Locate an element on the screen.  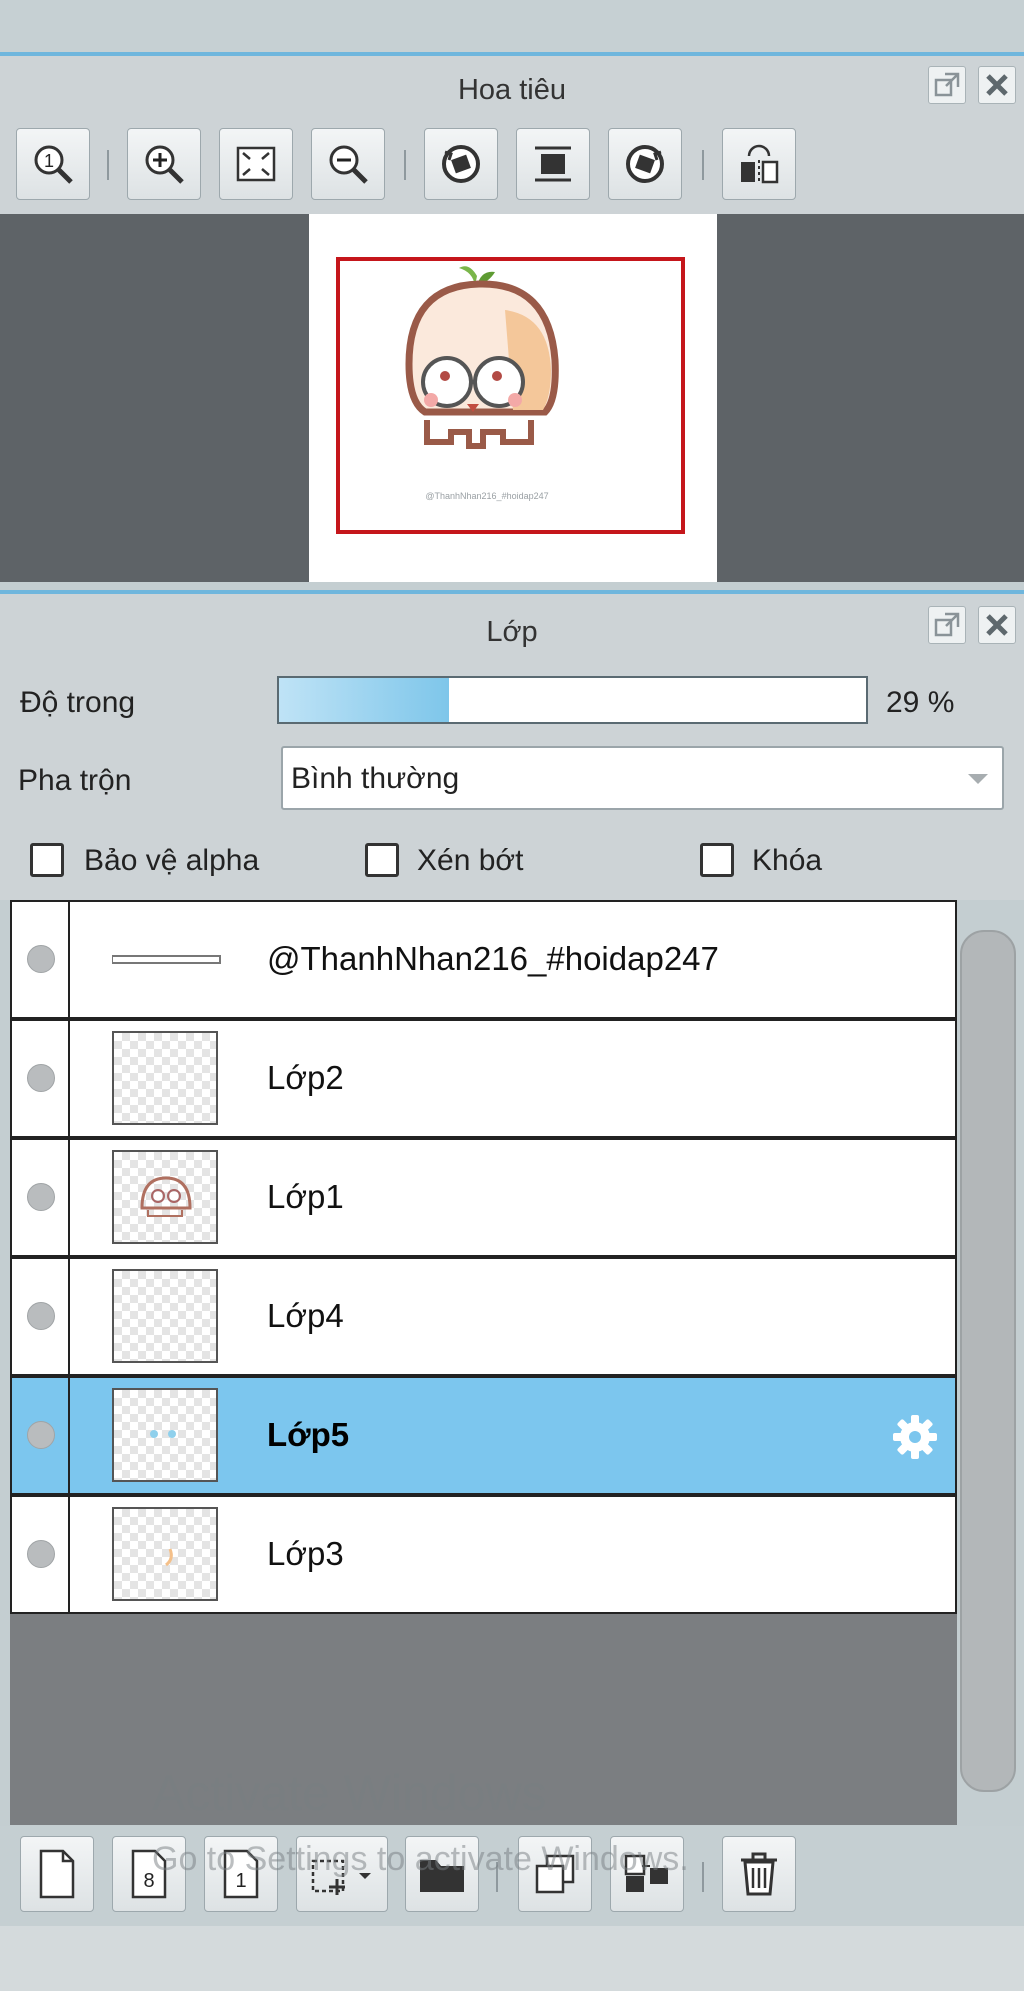
trash-icon is located at coordinates (759, 1874).